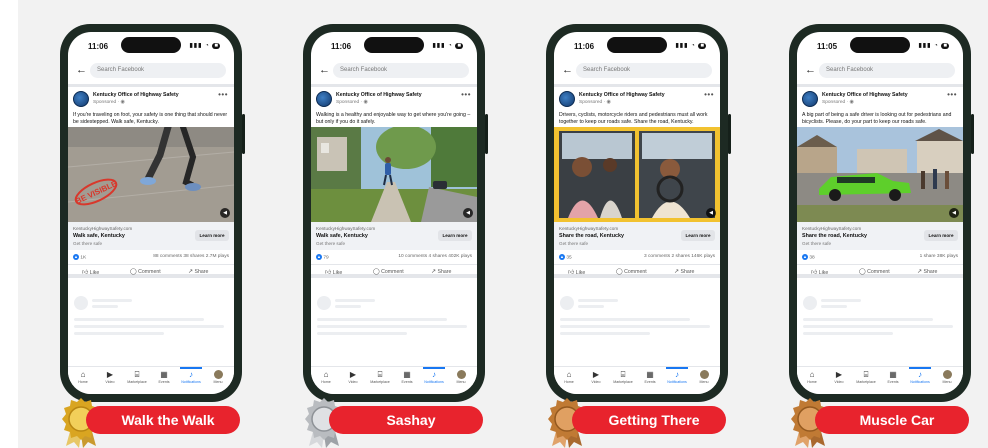 Image resolution: width=988 pixels, height=448 pixels. What do you see at coordinates (322, 257) in the screenshot?
I see `reaction-count: ▲ 79` at bounding box center [322, 257].